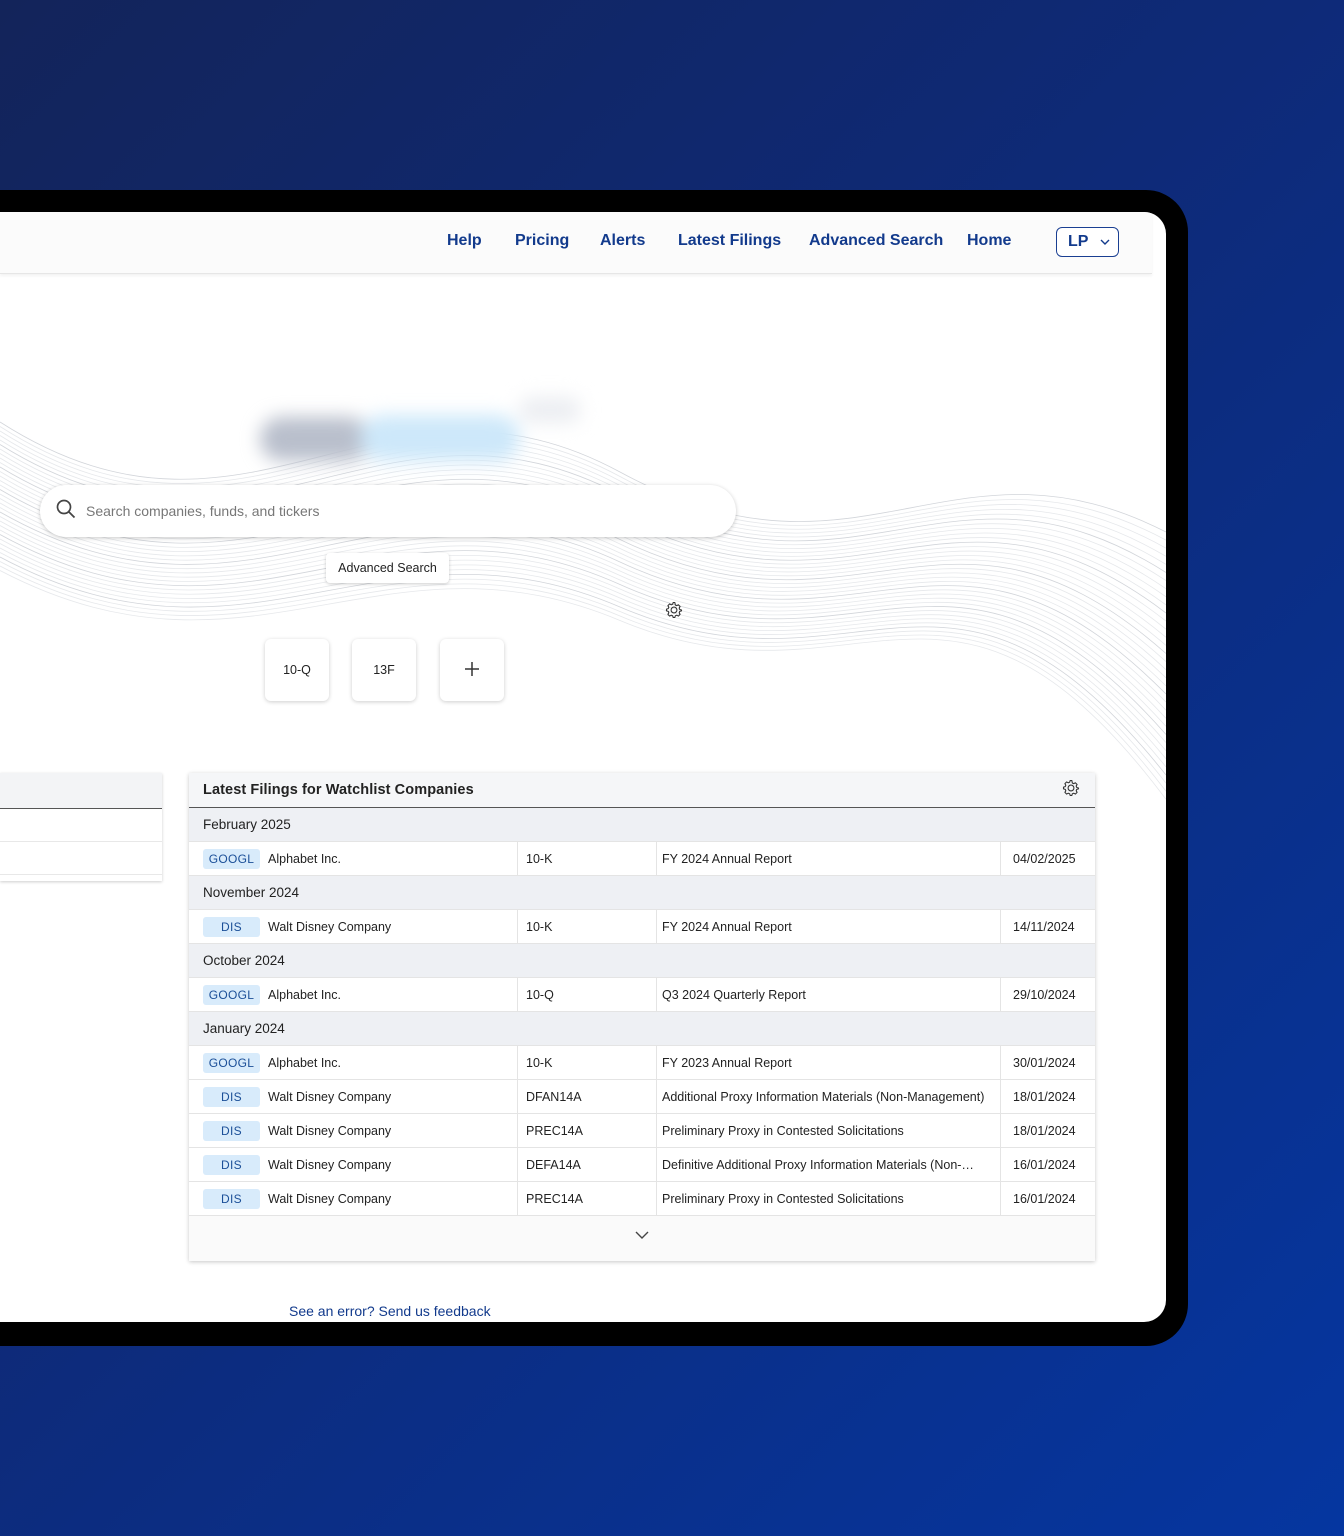  I want to click on panel-settings-gear-icon, so click(1071, 790).